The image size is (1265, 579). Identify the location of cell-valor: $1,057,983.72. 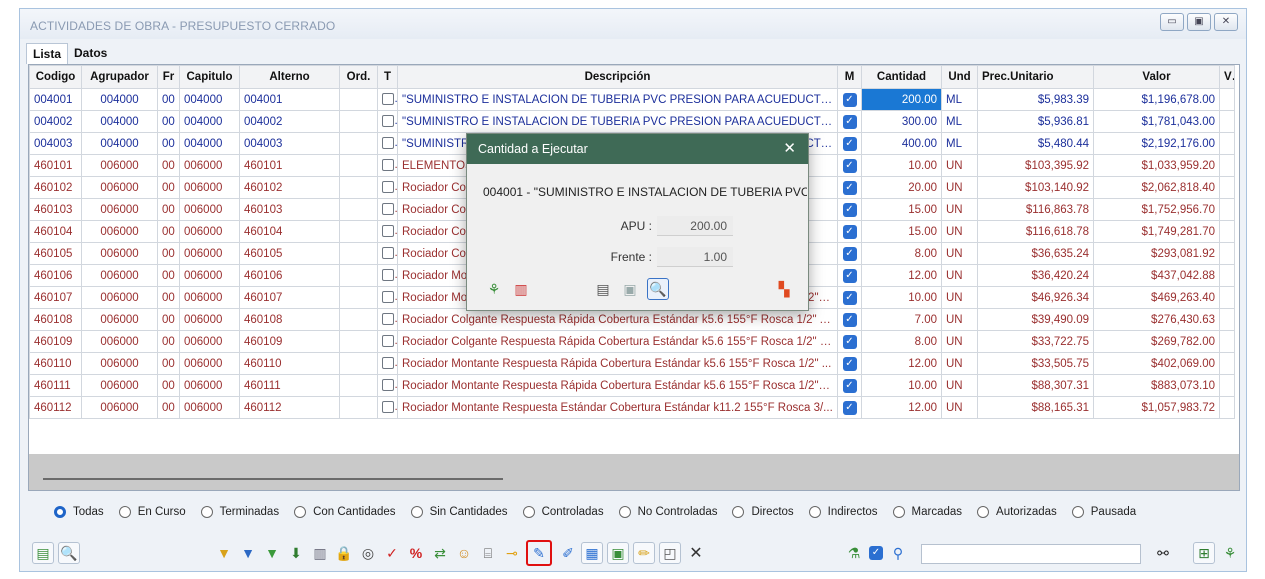
(1156, 407).